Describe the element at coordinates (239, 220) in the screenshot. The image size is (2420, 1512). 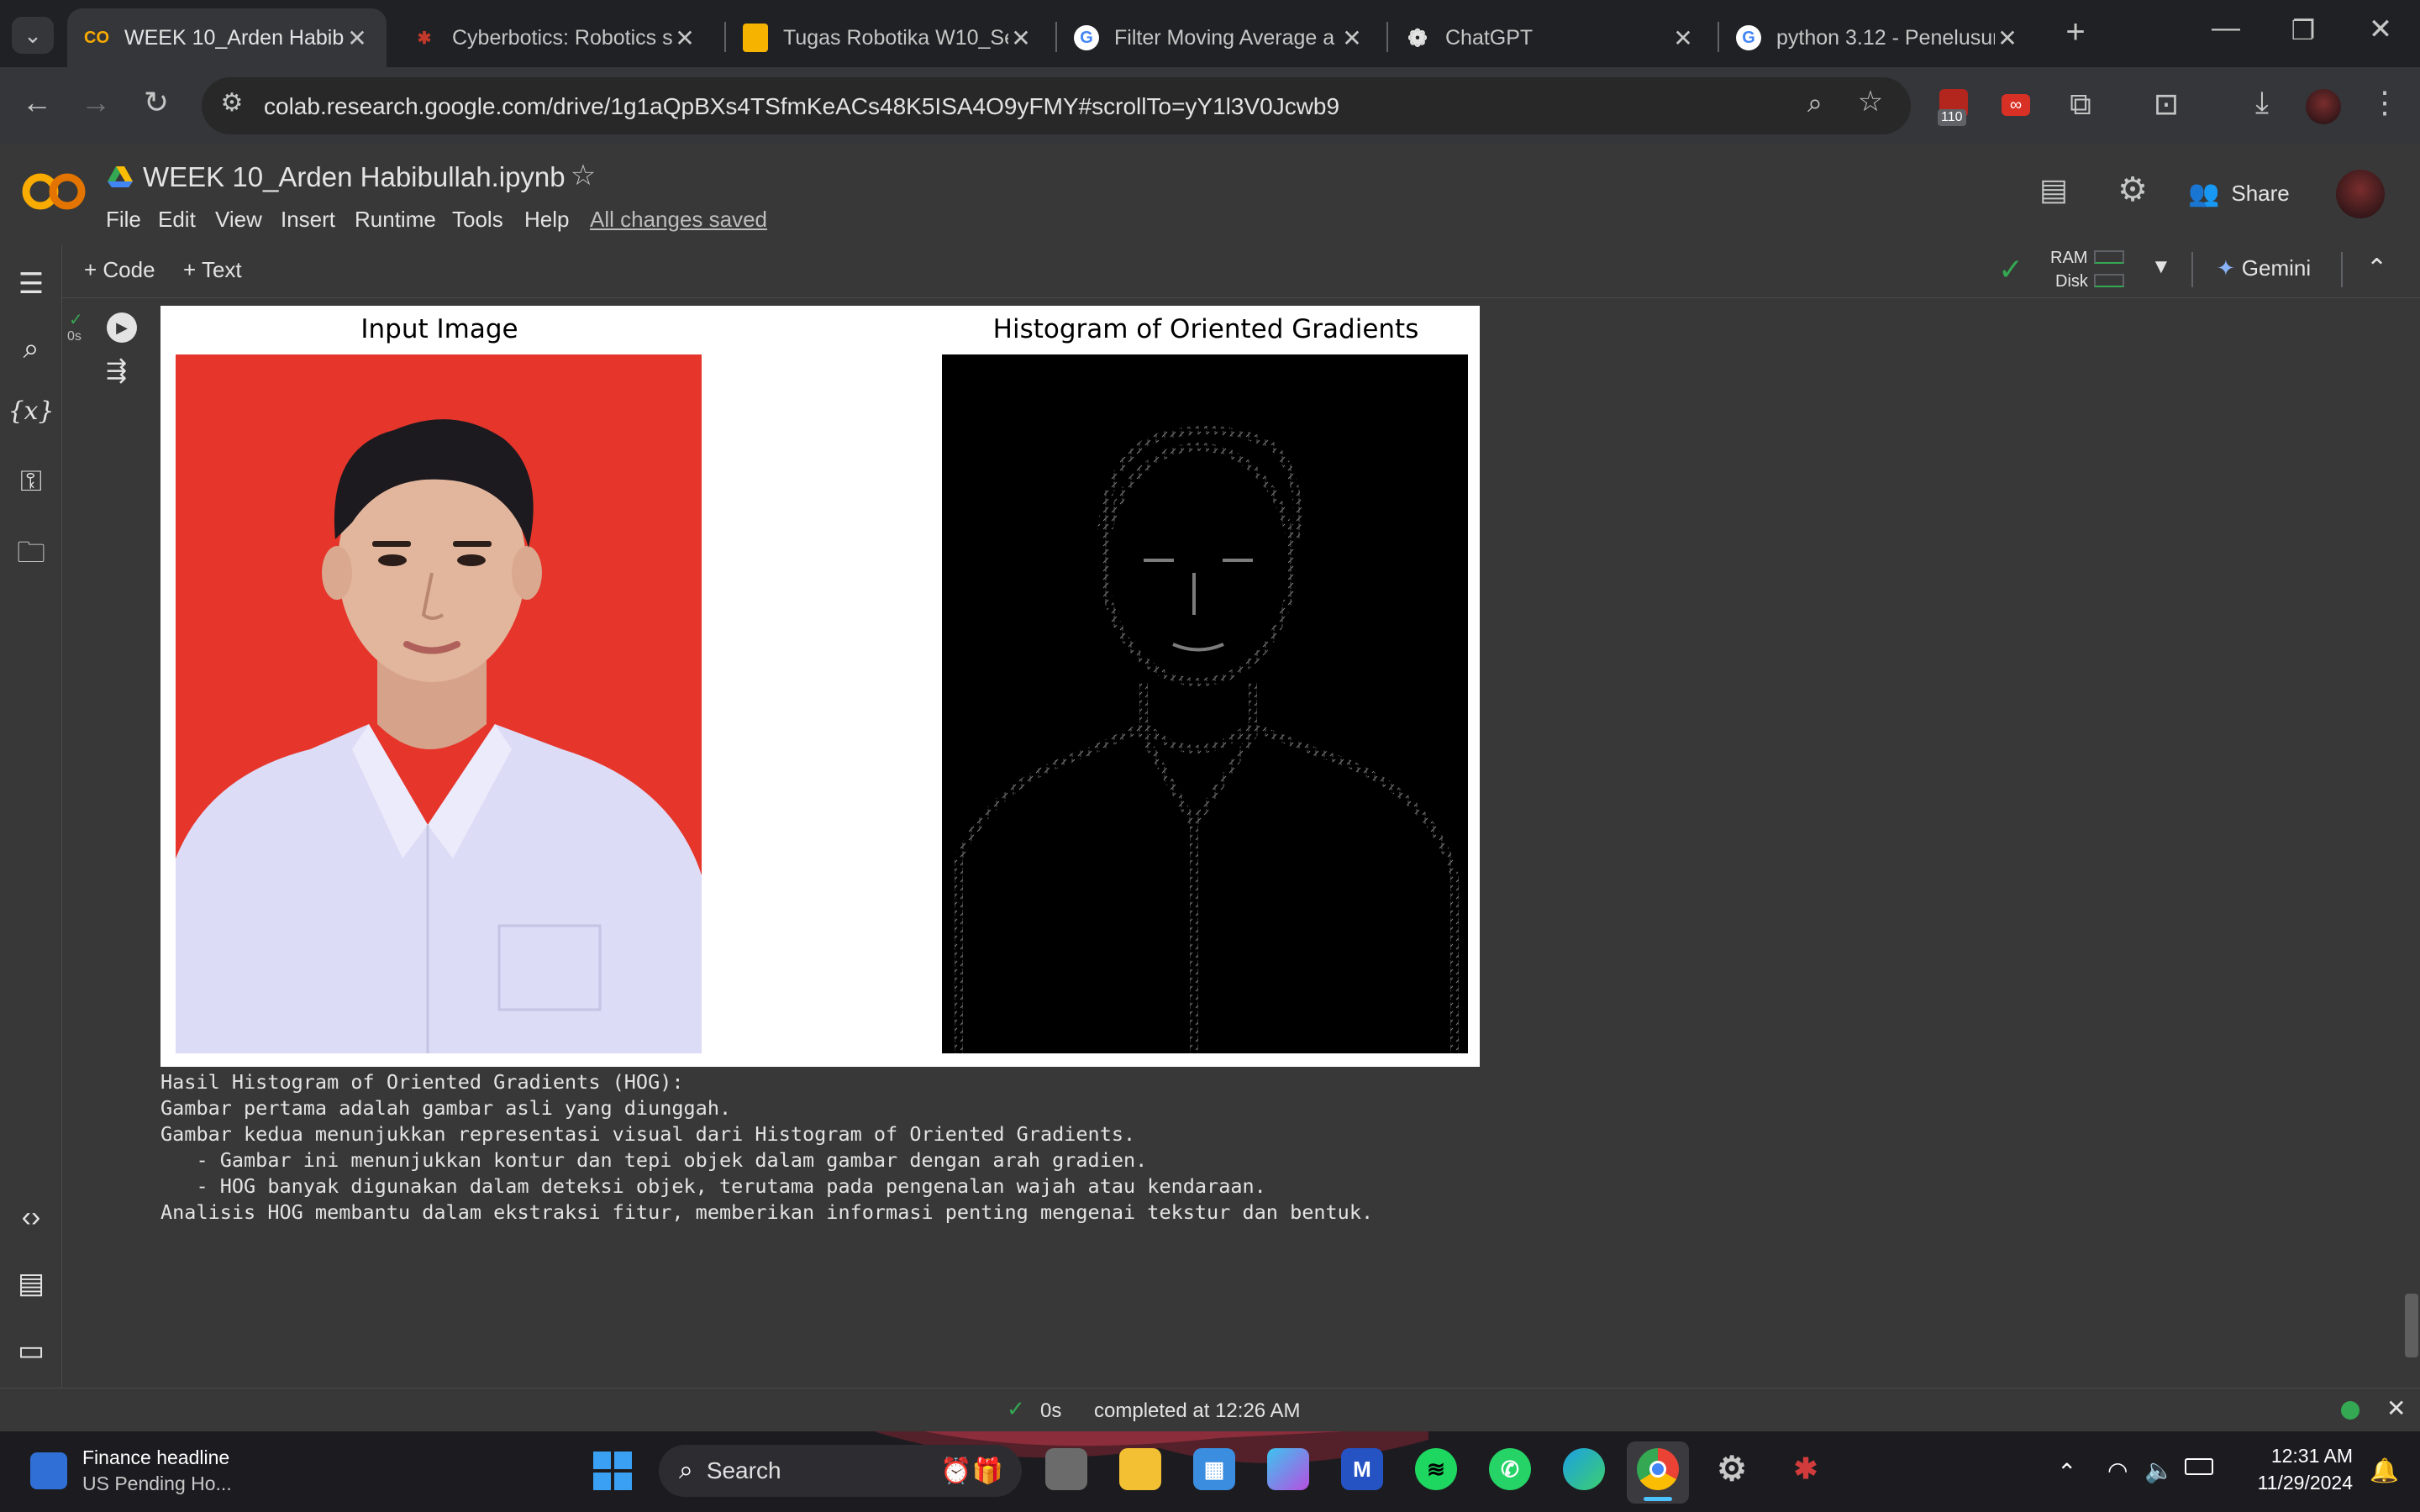
I see `menu-view: View` at that location.